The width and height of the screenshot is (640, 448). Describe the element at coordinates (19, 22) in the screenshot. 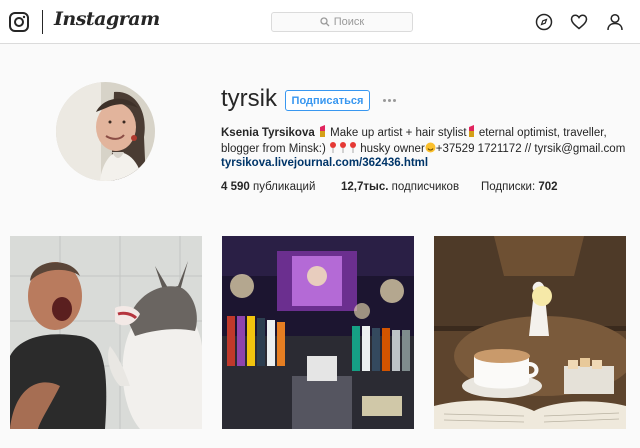

I see `instagram-glyph-icon` at that location.